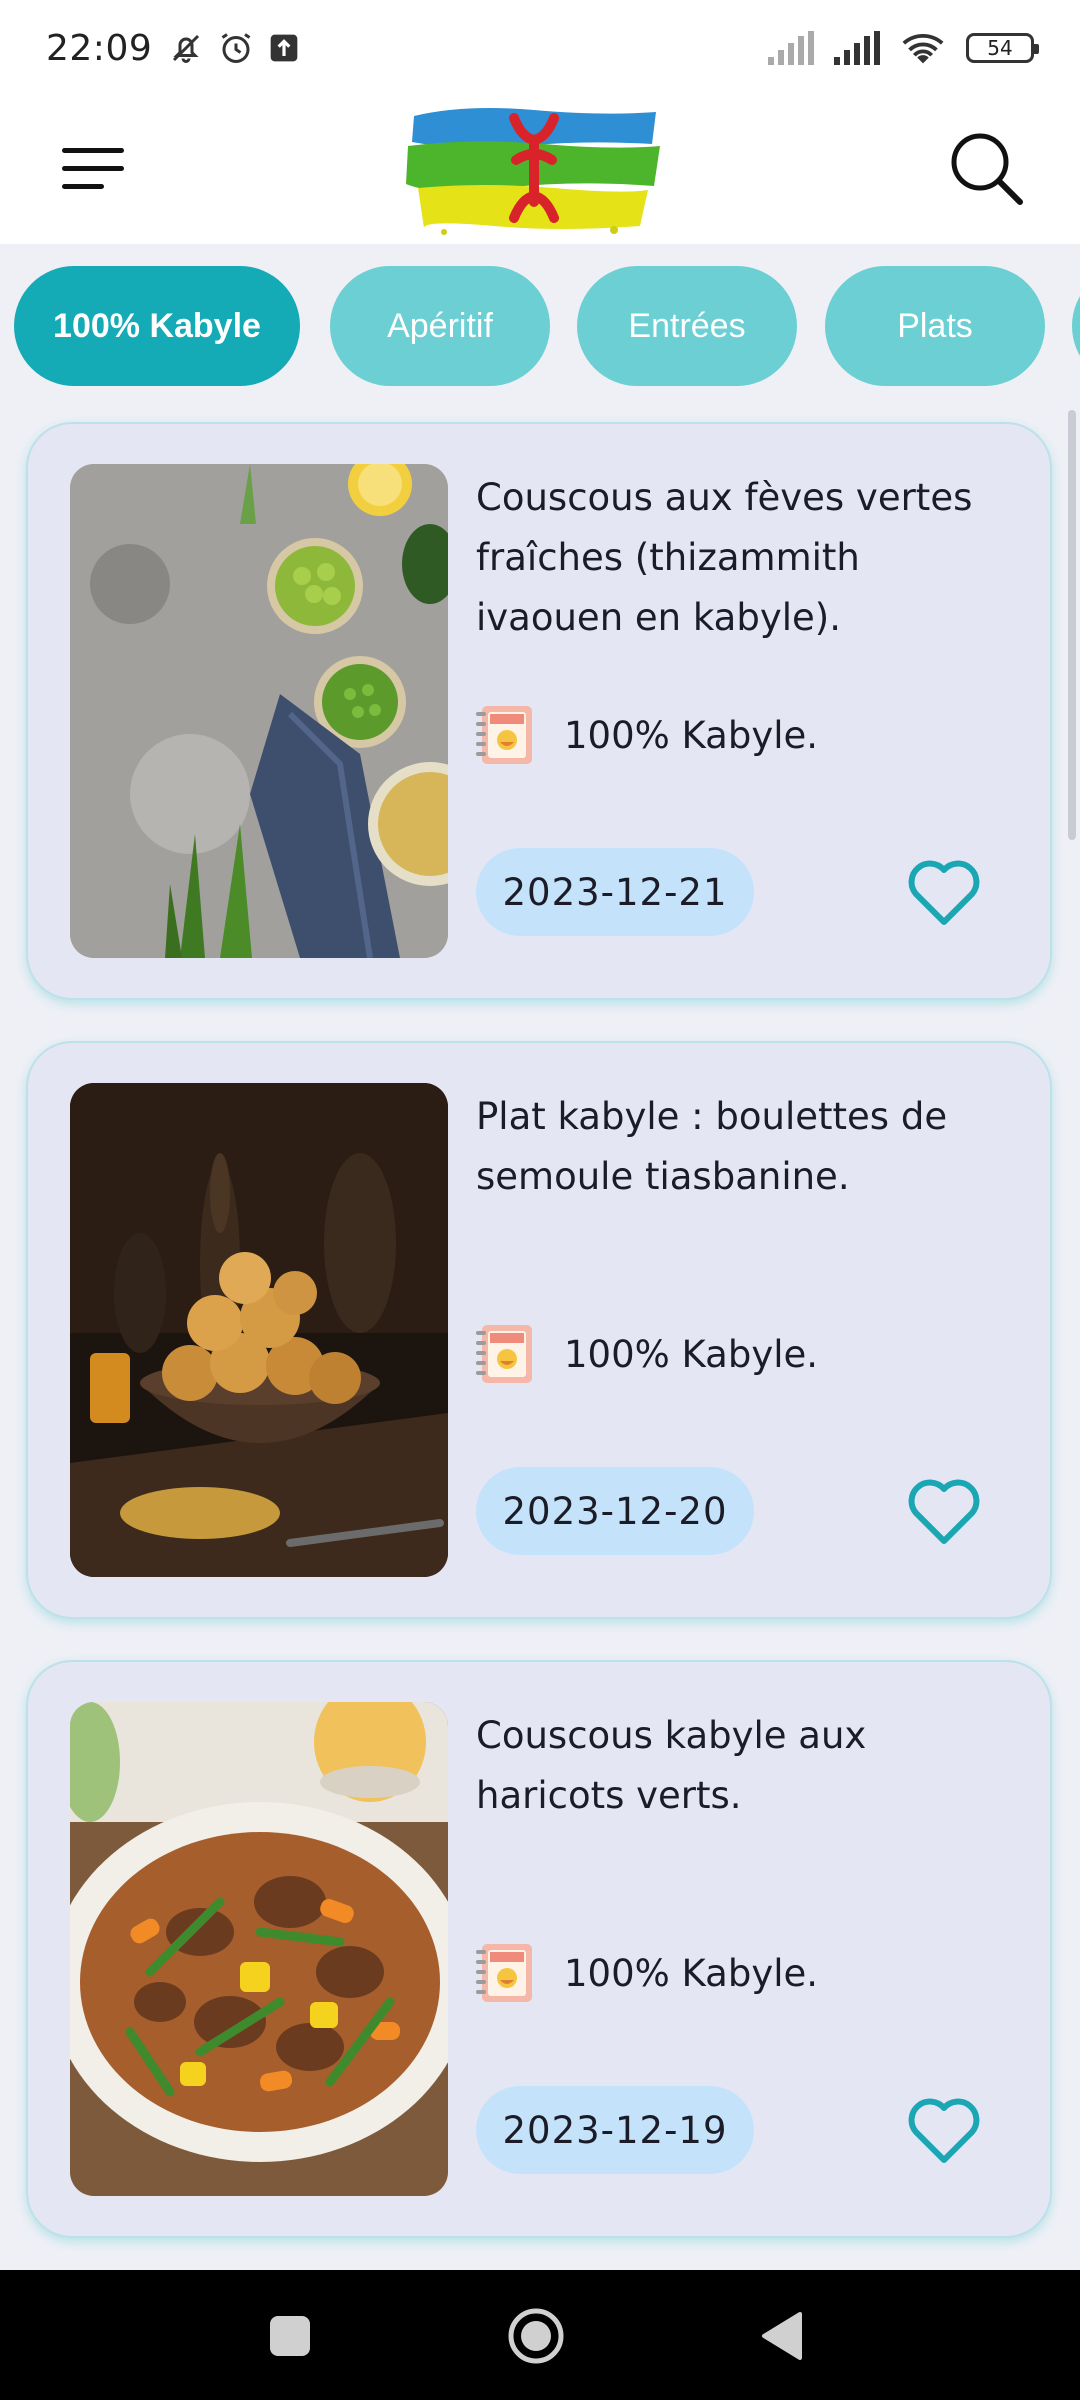  I want to click on recents-square-icon, so click(290, 2336).